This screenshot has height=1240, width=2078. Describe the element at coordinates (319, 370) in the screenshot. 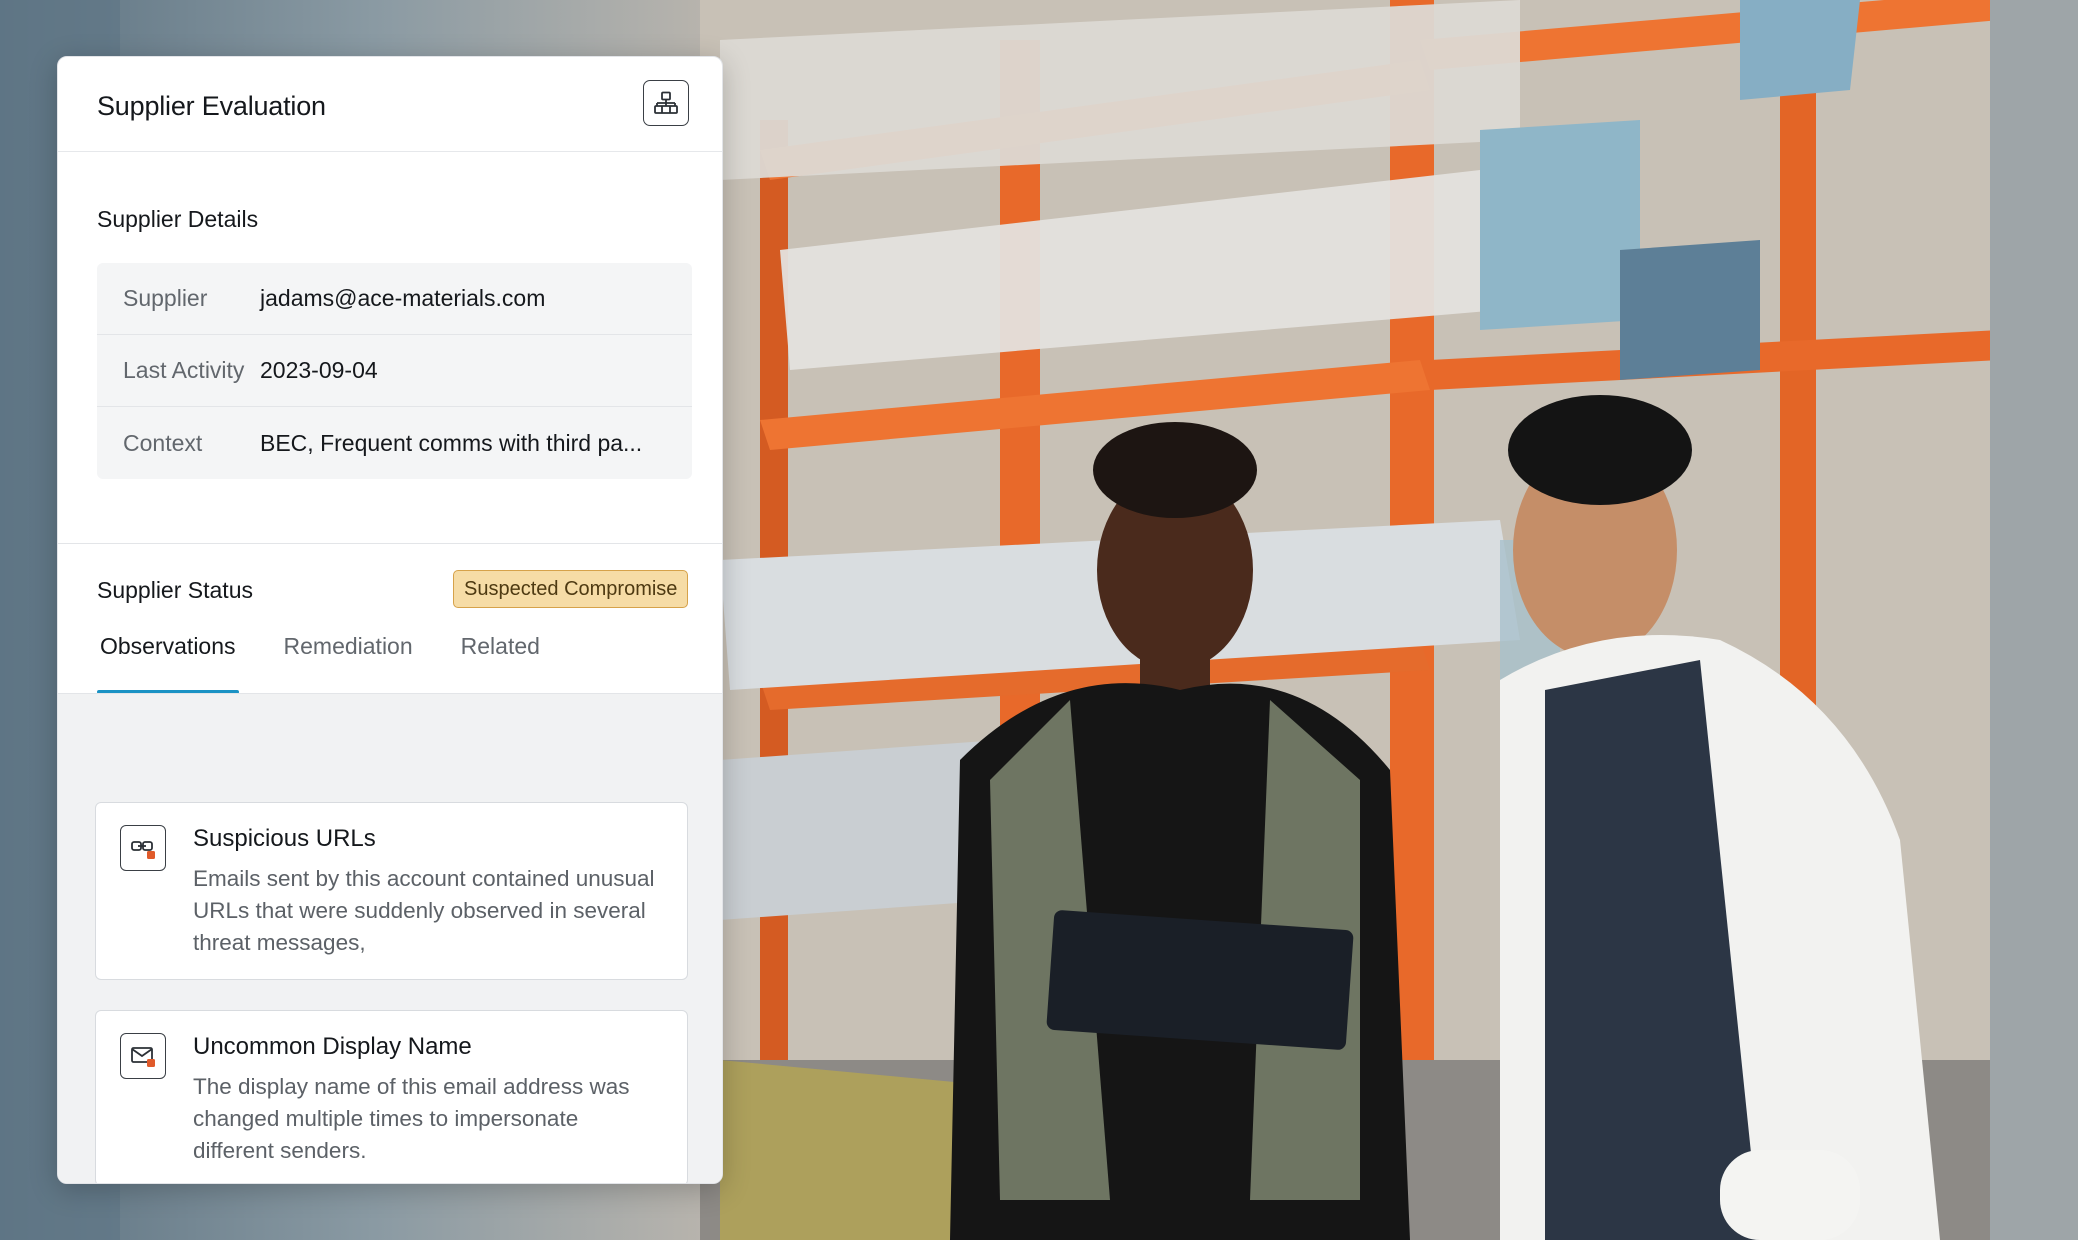

I see `detail-value: 2023-09-04` at that location.